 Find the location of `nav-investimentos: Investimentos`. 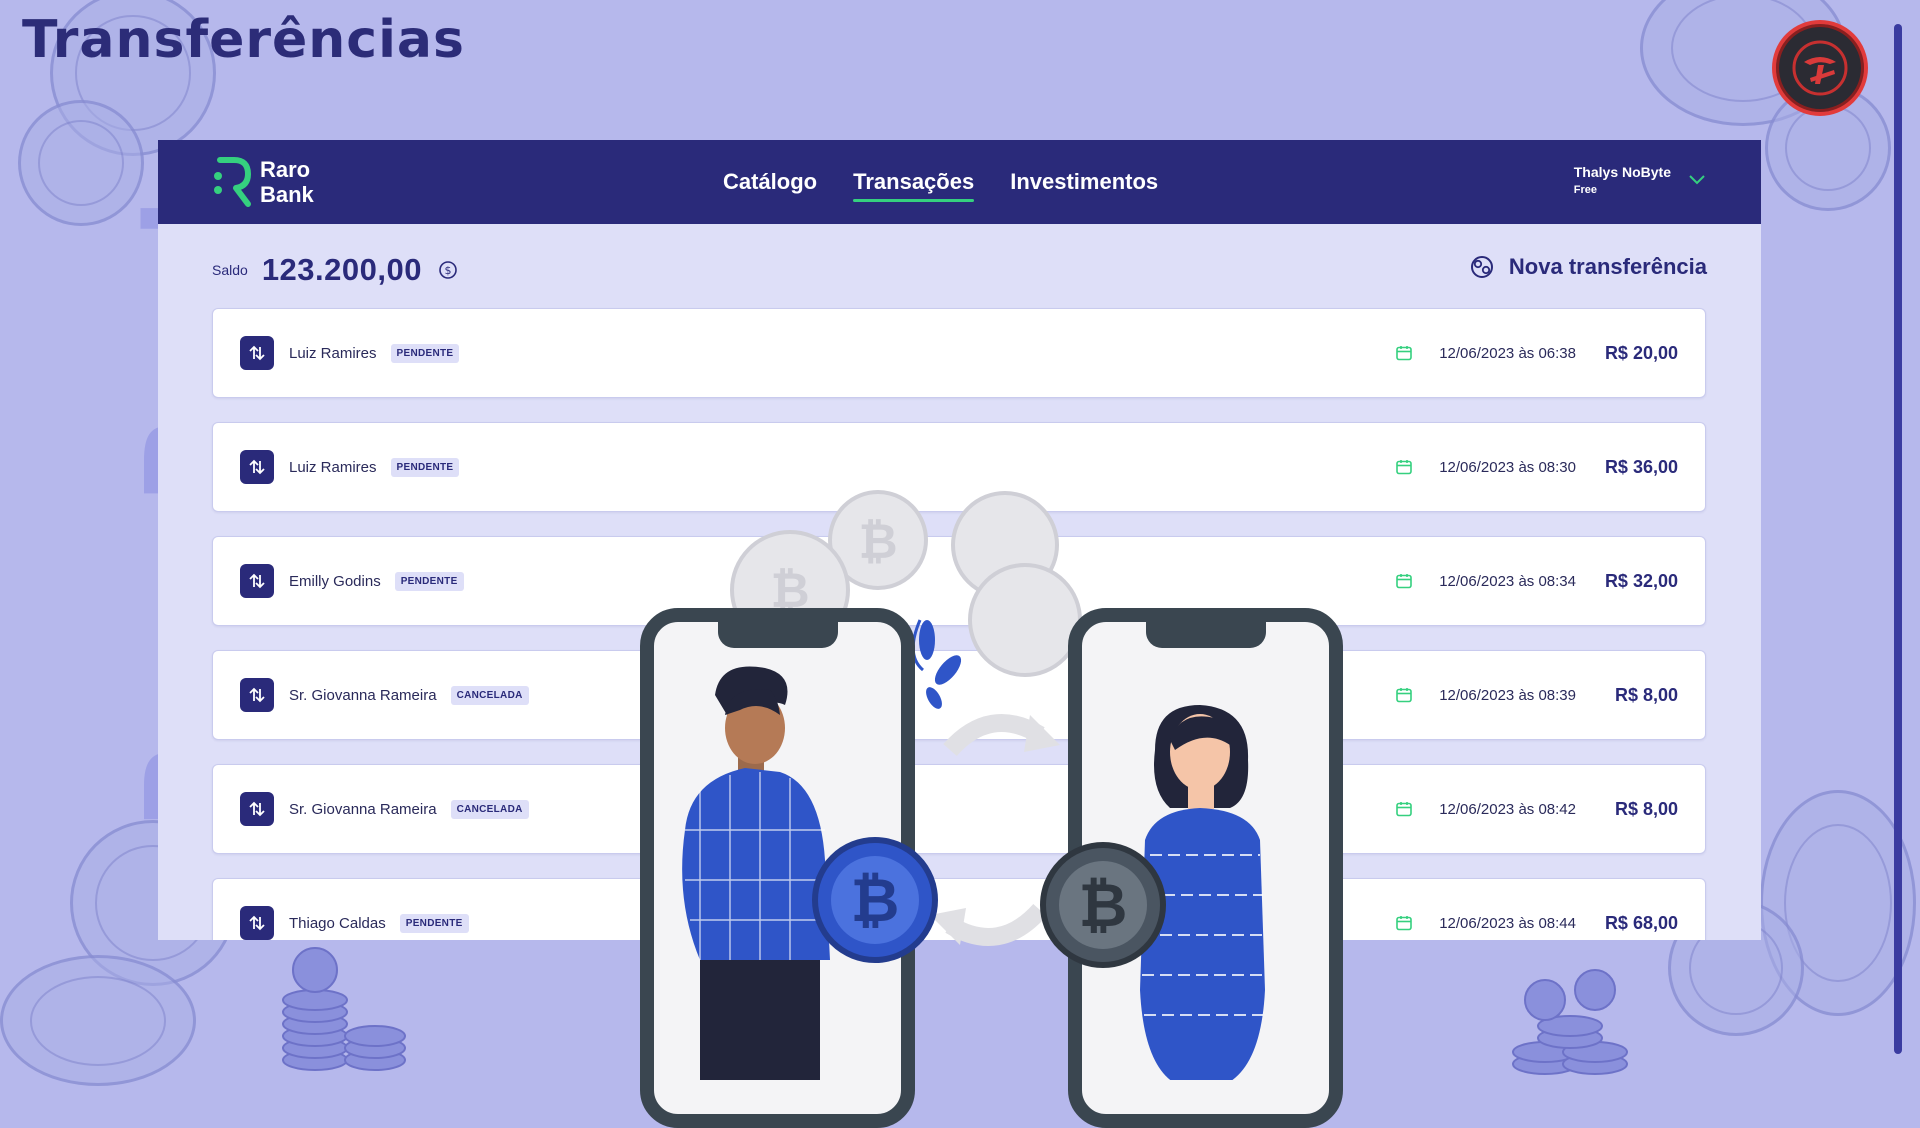

nav-investimentos: Investimentos is located at coordinates (1084, 182).